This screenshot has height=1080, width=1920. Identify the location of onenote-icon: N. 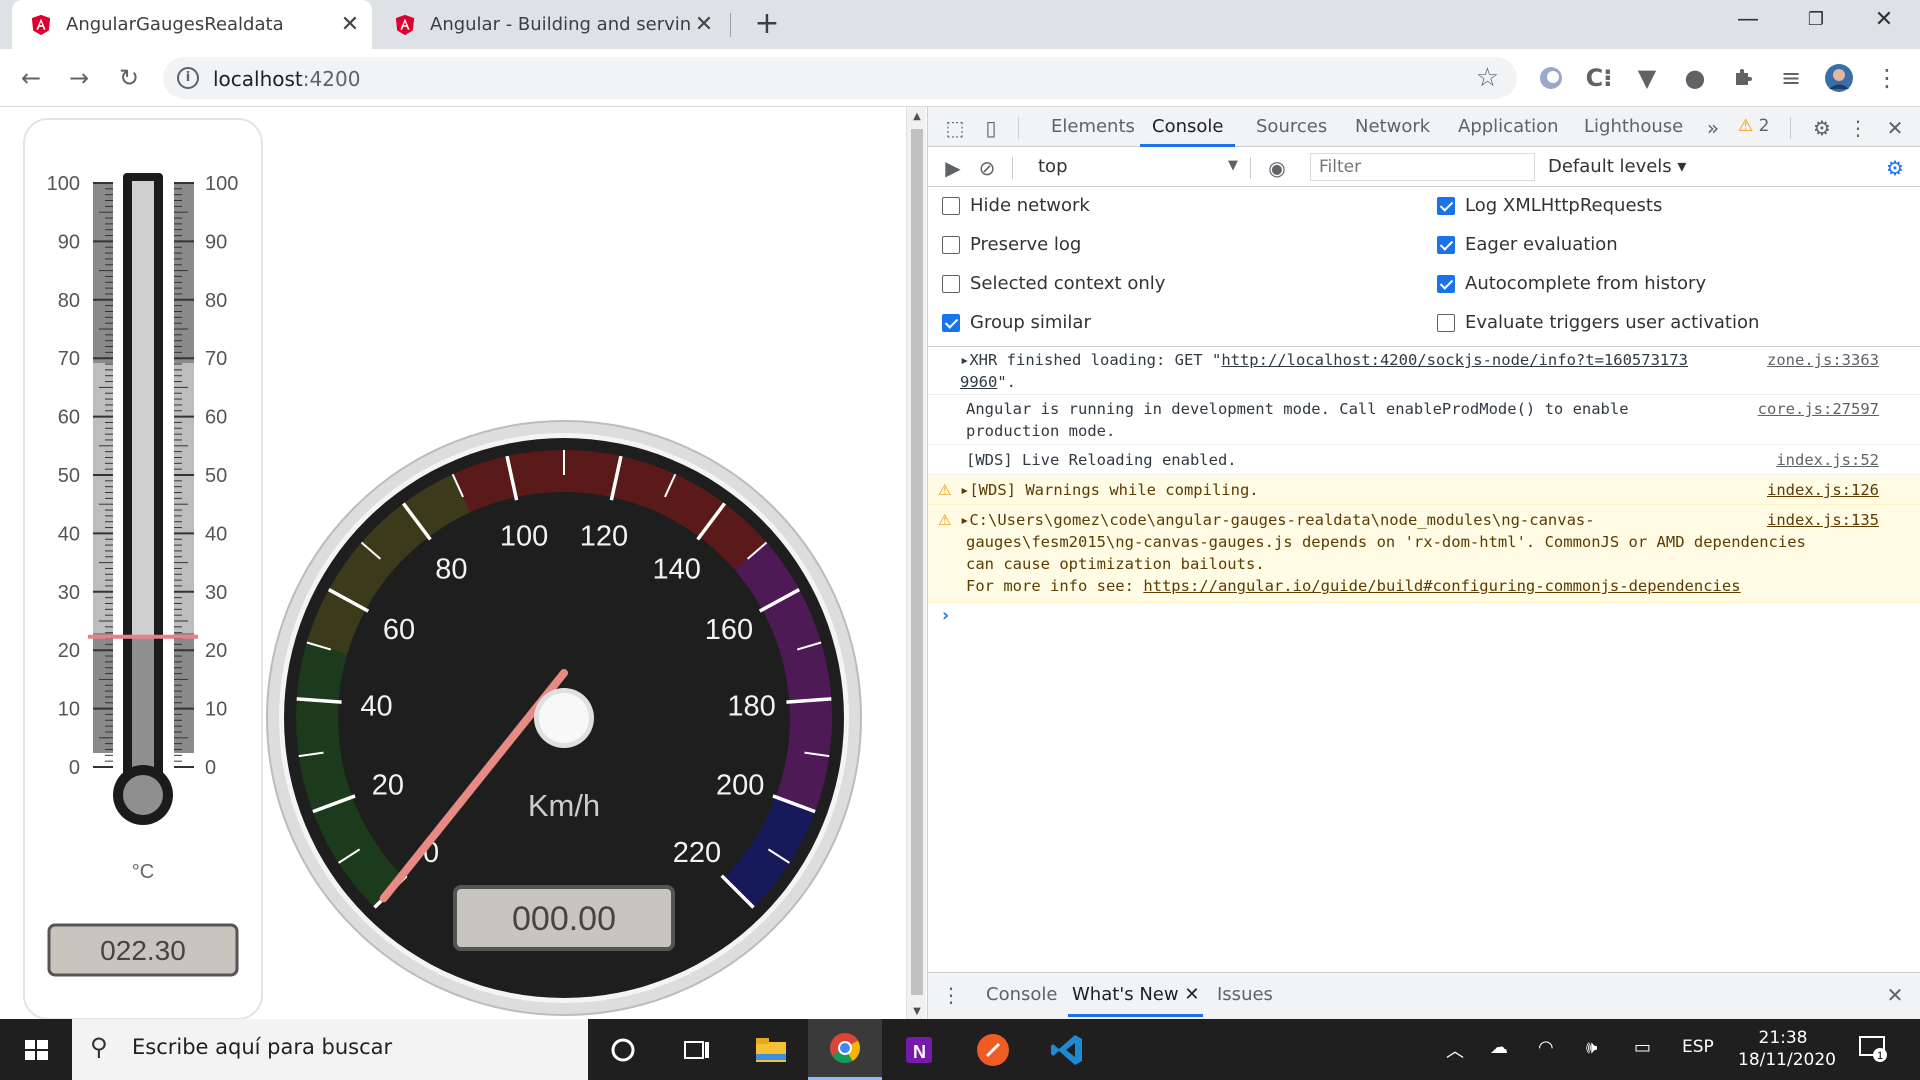
(919, 1049).